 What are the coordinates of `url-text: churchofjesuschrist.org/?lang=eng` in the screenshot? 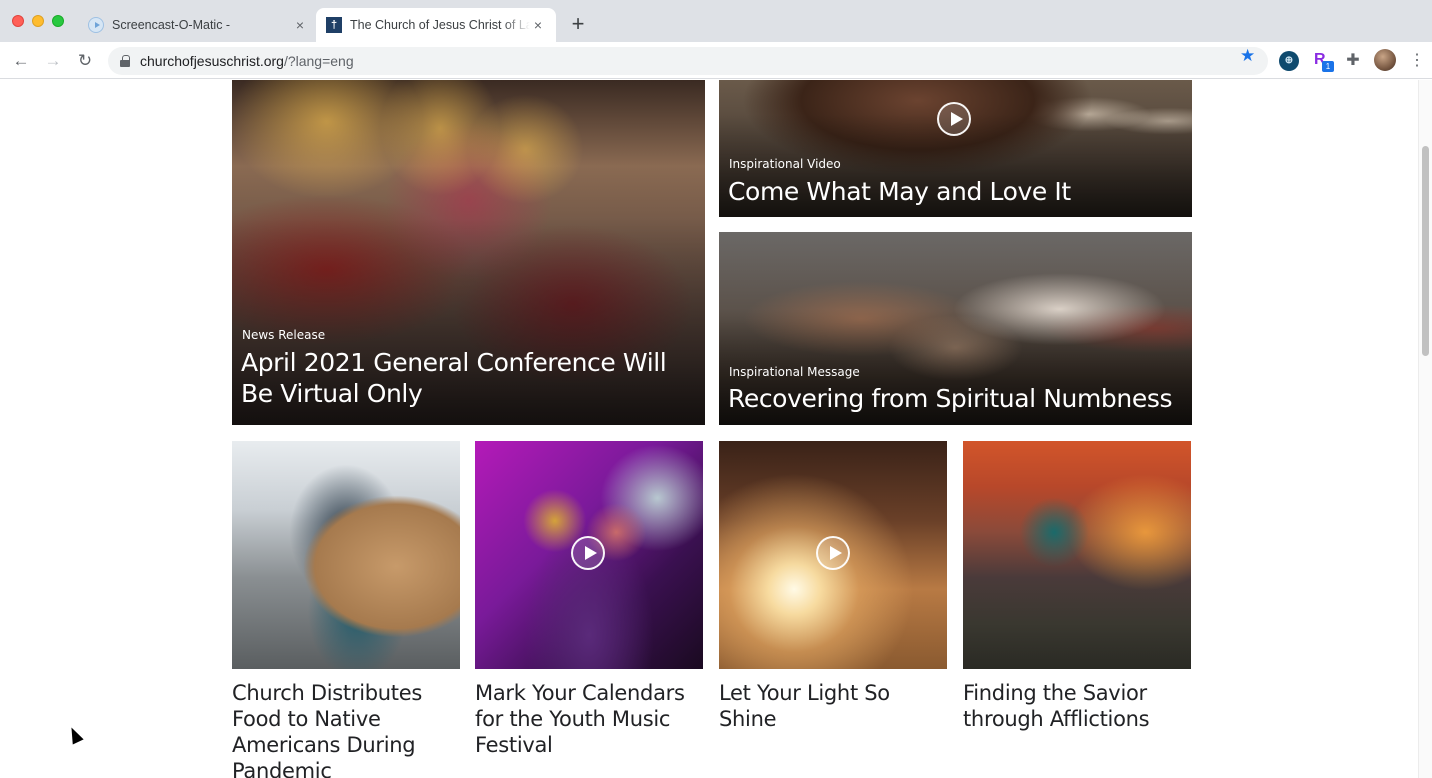 It's located at (247, 61).